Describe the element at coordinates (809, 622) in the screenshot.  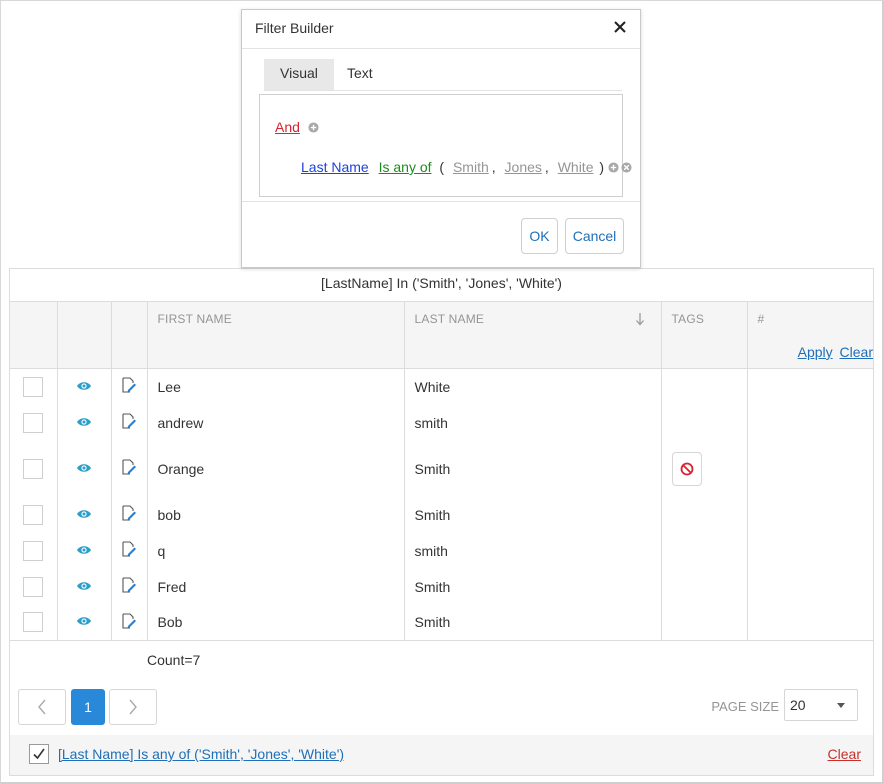
I see `hash-cell` at that location.